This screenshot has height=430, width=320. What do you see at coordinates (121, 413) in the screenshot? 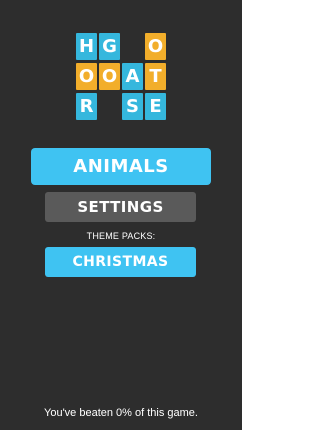
I see `progress-text: You've beaten 0% of this game.` at bounding box center [121, 413].